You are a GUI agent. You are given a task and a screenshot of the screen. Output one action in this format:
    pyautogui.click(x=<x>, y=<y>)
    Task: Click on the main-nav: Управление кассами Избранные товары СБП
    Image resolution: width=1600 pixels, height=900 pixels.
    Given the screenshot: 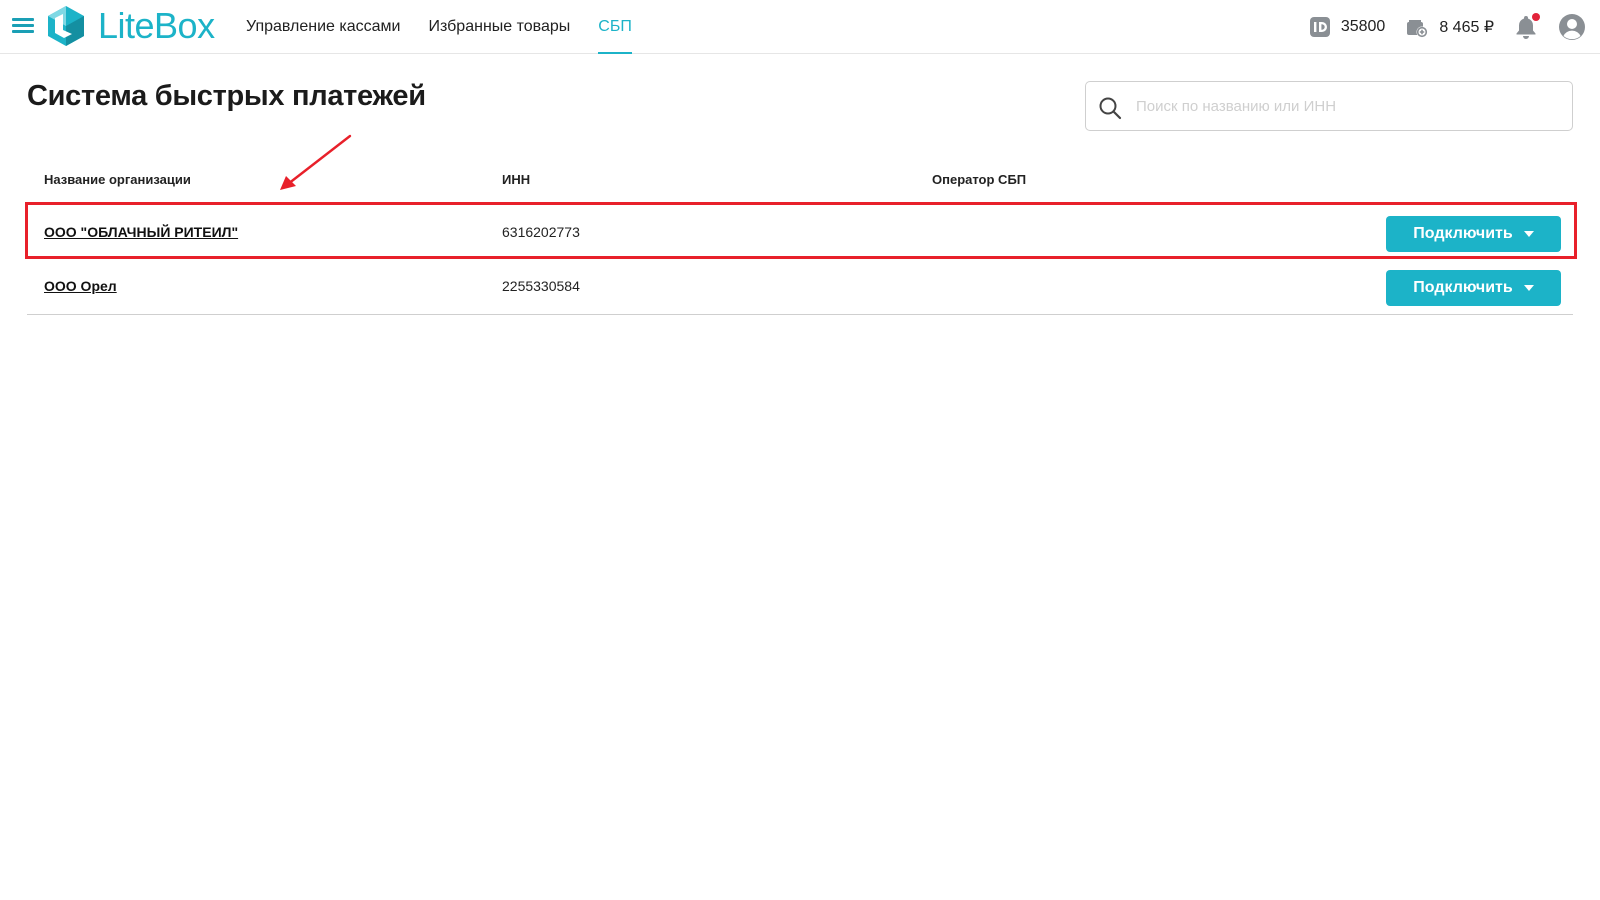 What is the action you would take?
    pyautogui.click(x=453, y=27)
    